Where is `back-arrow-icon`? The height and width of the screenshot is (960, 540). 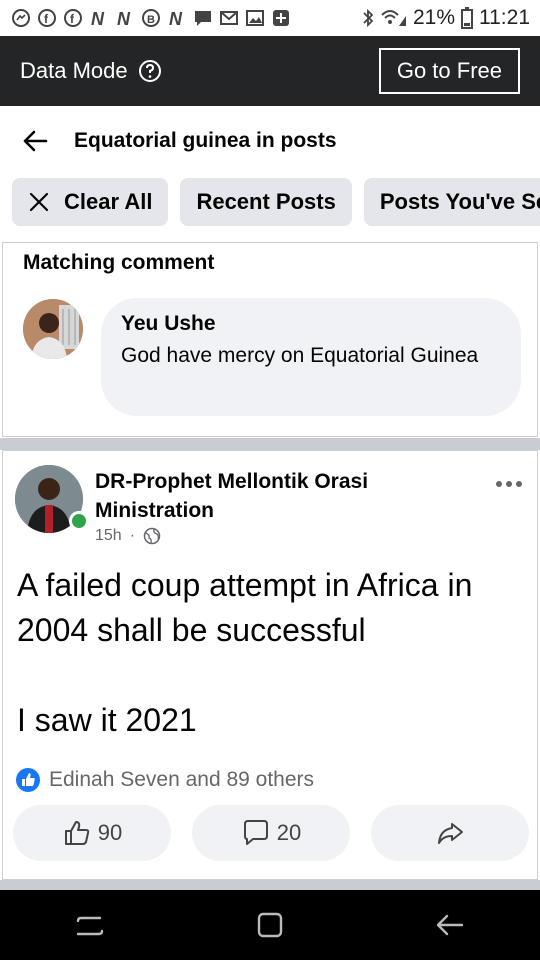
back-arrow-icon is located at coordinates (35, 141).